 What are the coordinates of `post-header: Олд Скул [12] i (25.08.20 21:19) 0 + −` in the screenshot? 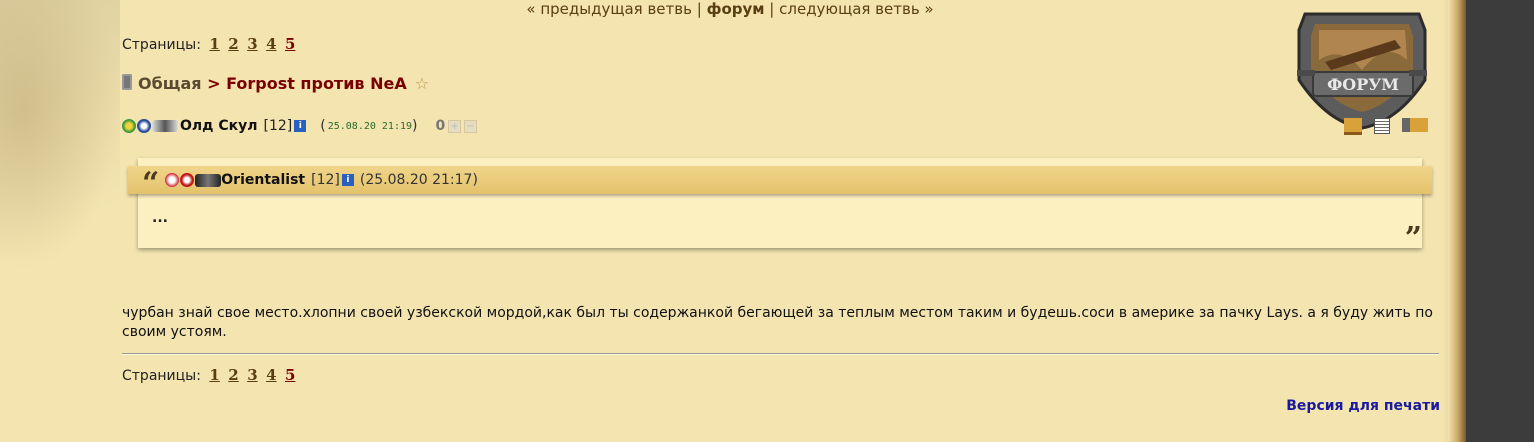 It's located at (300, 126).